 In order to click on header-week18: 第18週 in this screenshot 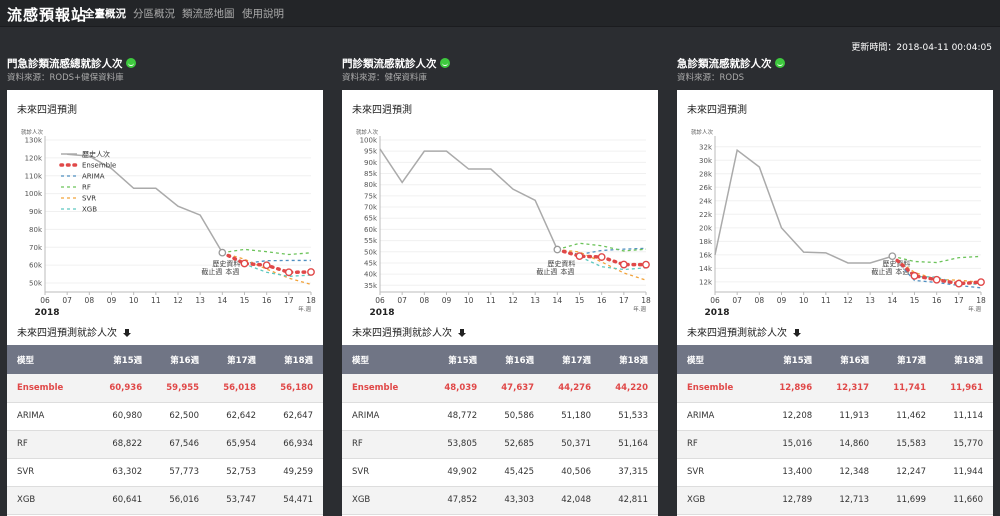, I will do `click(964, 359)`.